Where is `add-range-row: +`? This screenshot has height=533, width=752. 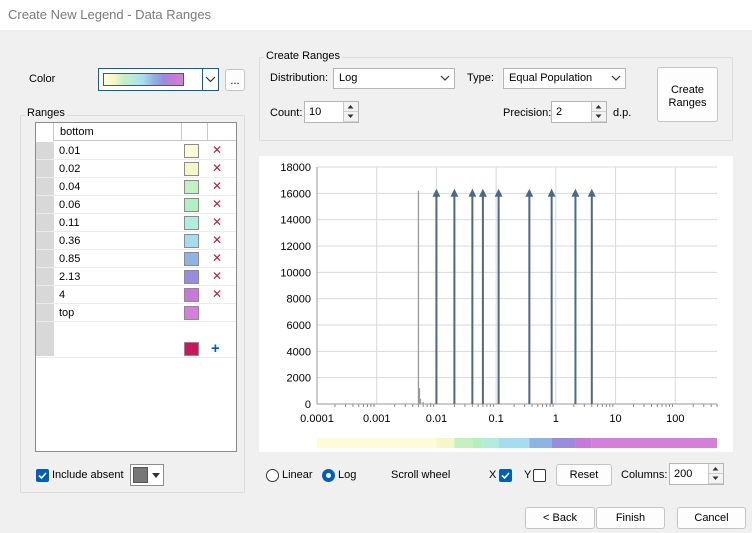 add-range-row: + is located at coordinates (136, 349).